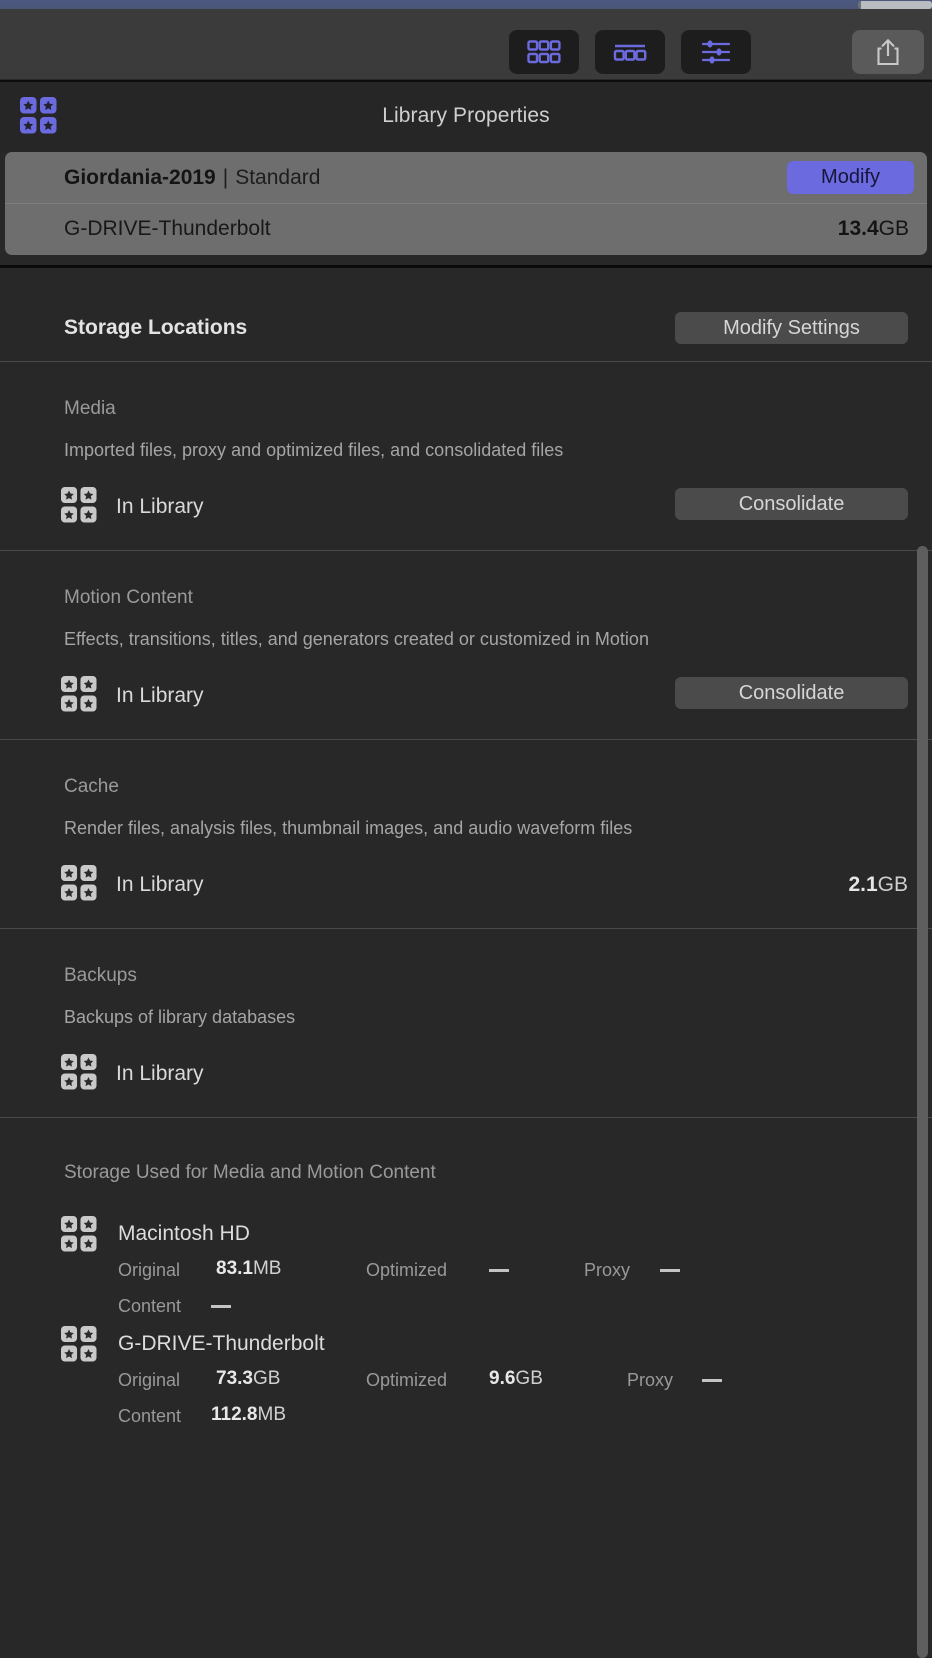 This screenshot has width=932, height=1658. What do you see at coordinates (791, 504) in the screenshot?
I see `consolidate-media-button: Consolidate` at bounding box center [791, 504].